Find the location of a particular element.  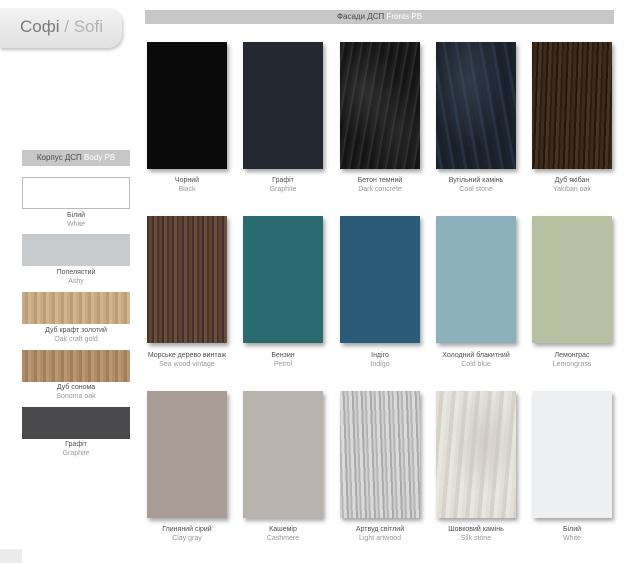

front-label-uk: Лемонграс is located at coordinates (572, 355).